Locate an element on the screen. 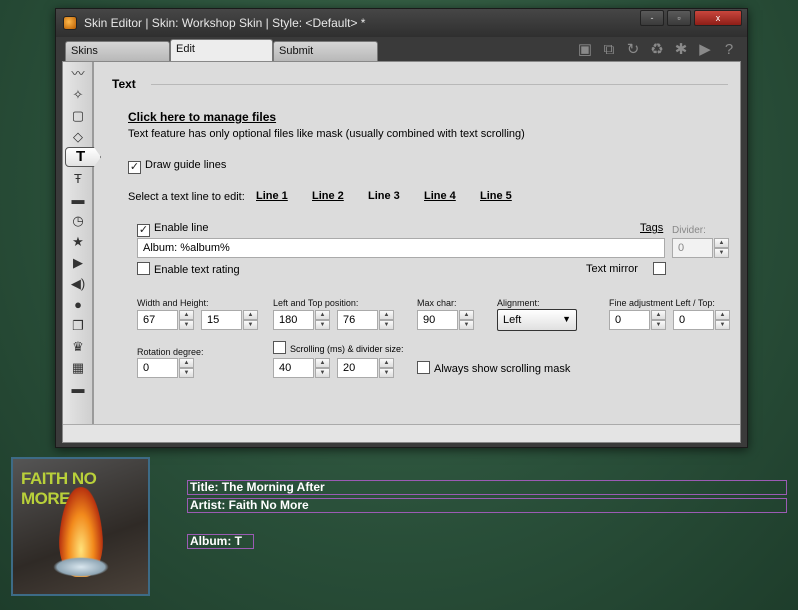 Image resolution: width=798 pixels, height=610 pixels. mustache-icon: 〰 is located at coordinates (78, 74).